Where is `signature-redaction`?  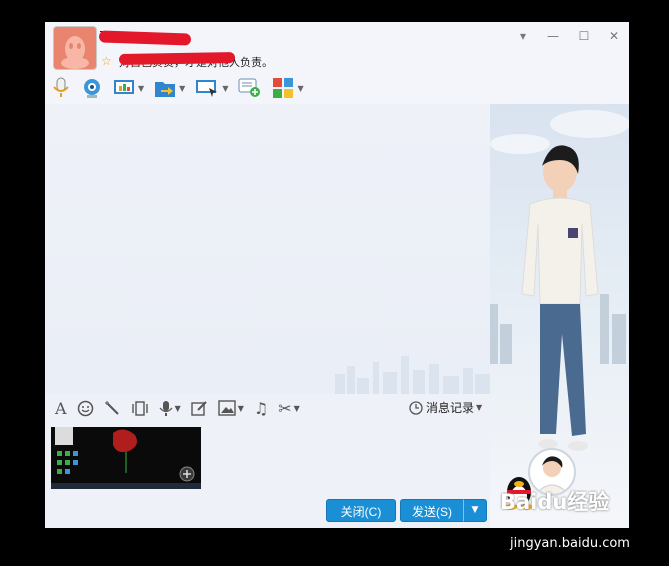
signature-redaction is located at coordinates (177, 58).